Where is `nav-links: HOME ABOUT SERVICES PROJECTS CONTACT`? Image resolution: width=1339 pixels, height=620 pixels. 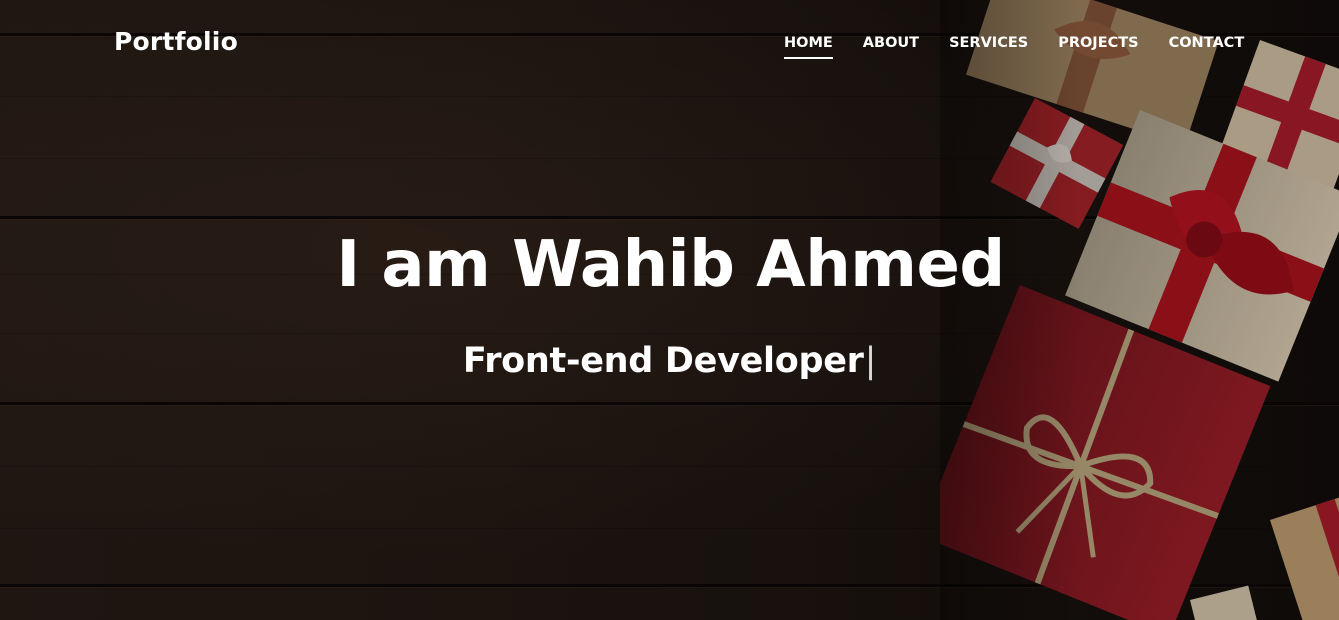 nav-links: HOME ABOUT SERVICES PROJECTS CONTACT is located at coordinates (1029, 47).